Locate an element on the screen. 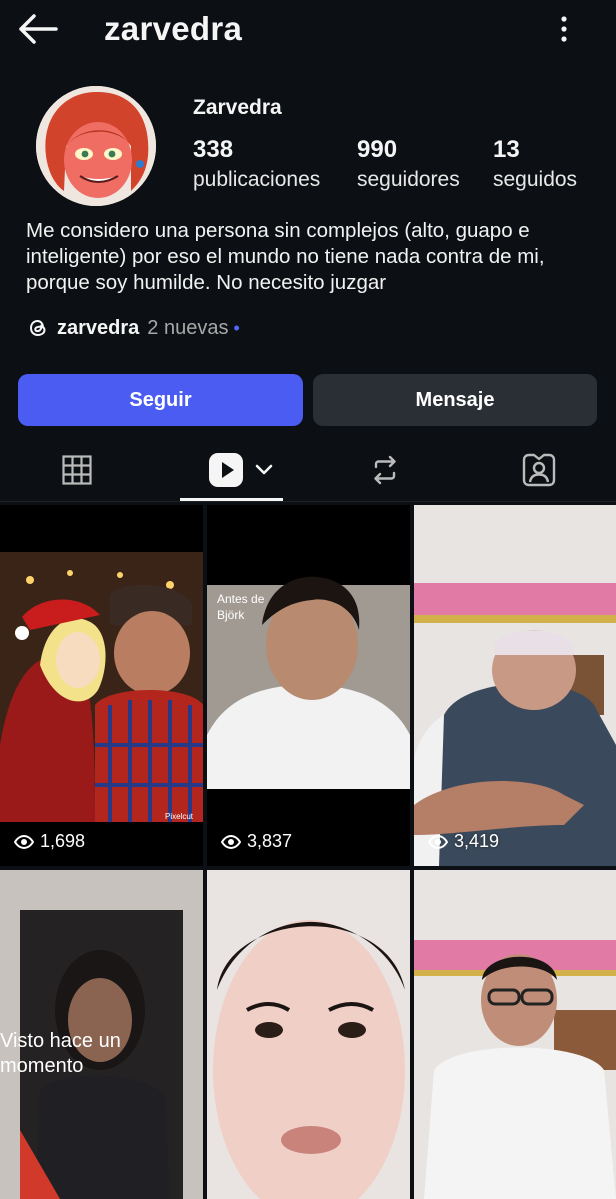 This screenshot has width=616, height=1199. stat-following-value: 13 is located at coordinates (506, 149).